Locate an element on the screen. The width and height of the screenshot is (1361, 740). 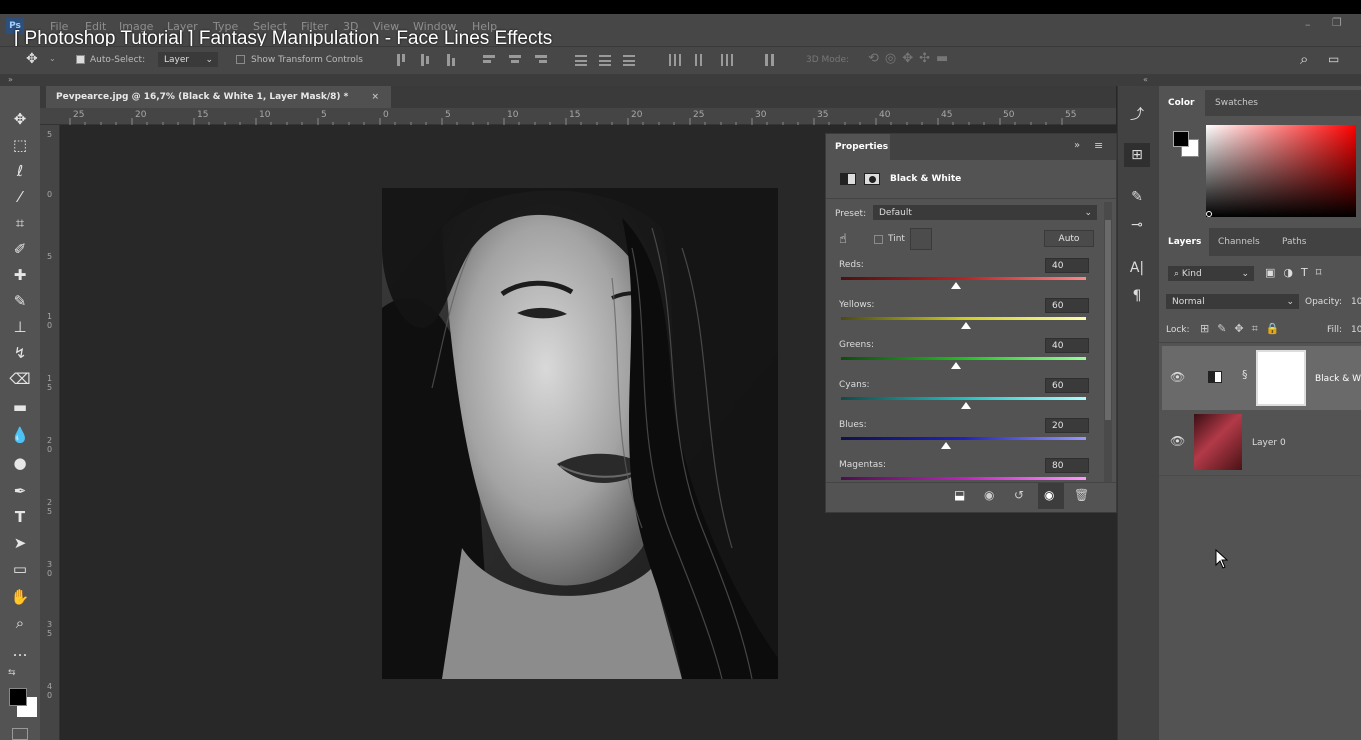
rectangle-tool-icon: ▭ is located at coordinates (20, 569).